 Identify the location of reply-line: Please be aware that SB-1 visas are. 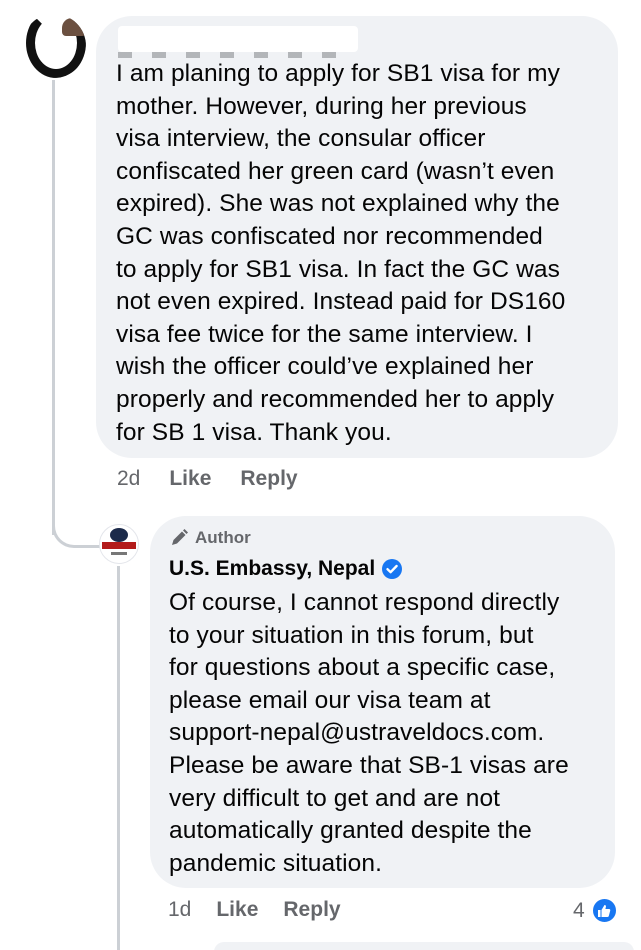
(369, 765).